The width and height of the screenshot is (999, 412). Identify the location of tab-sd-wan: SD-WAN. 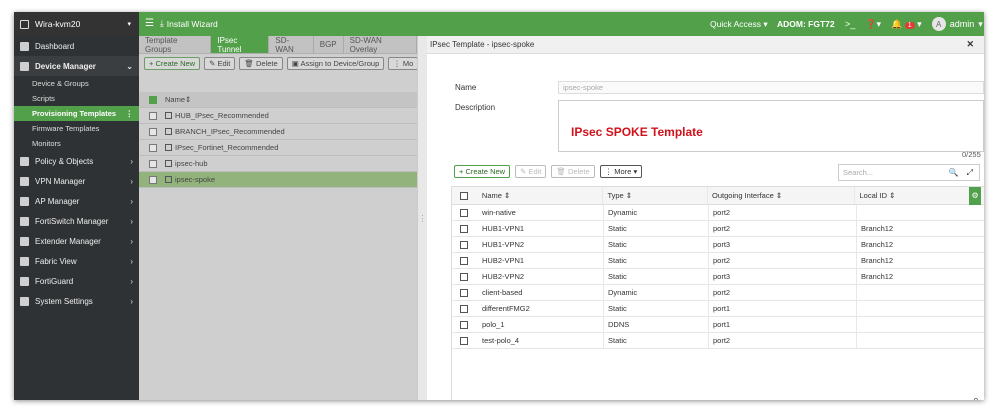
(291, 45).